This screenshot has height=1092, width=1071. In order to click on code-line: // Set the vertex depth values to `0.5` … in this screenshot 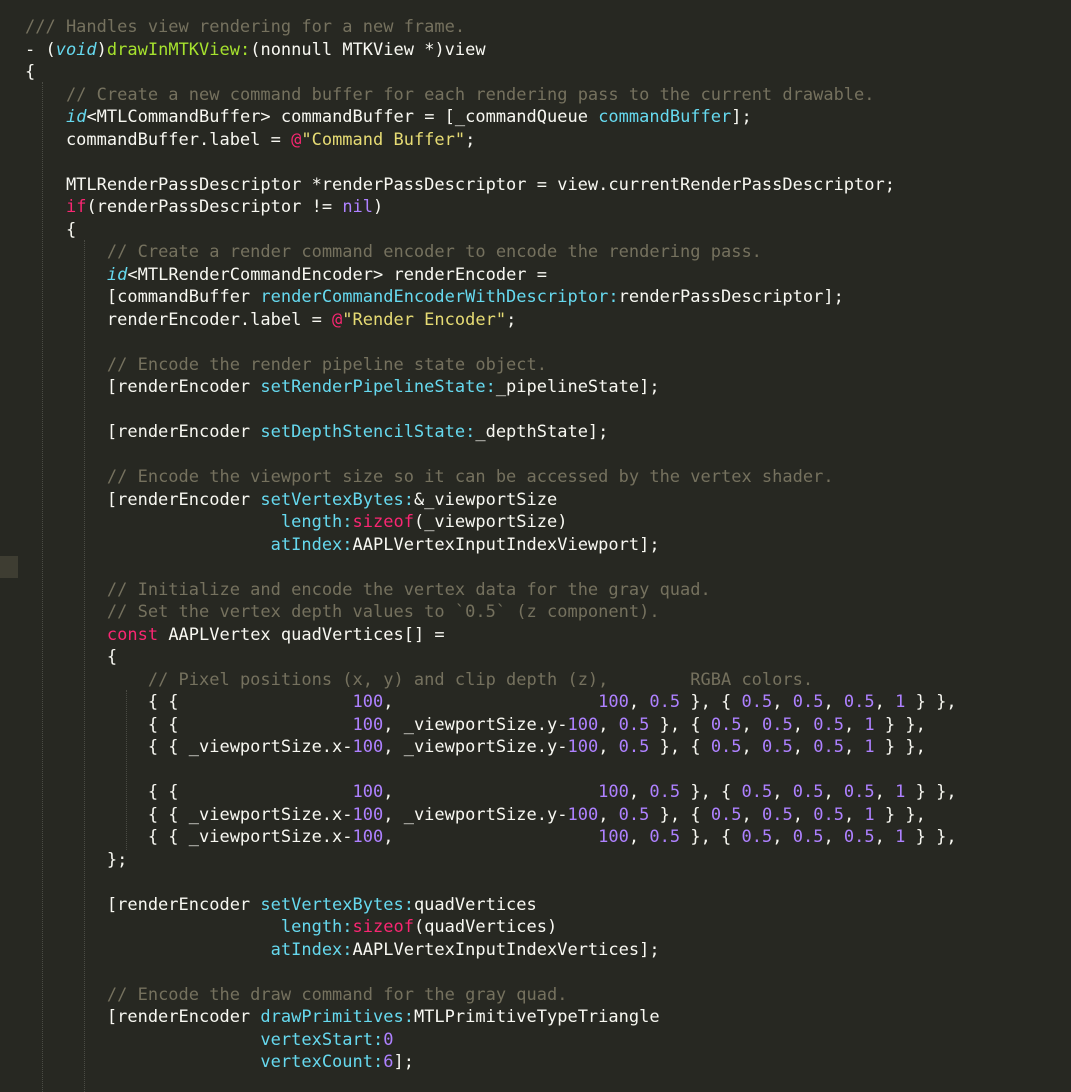, I will do `click(491, 612)`.